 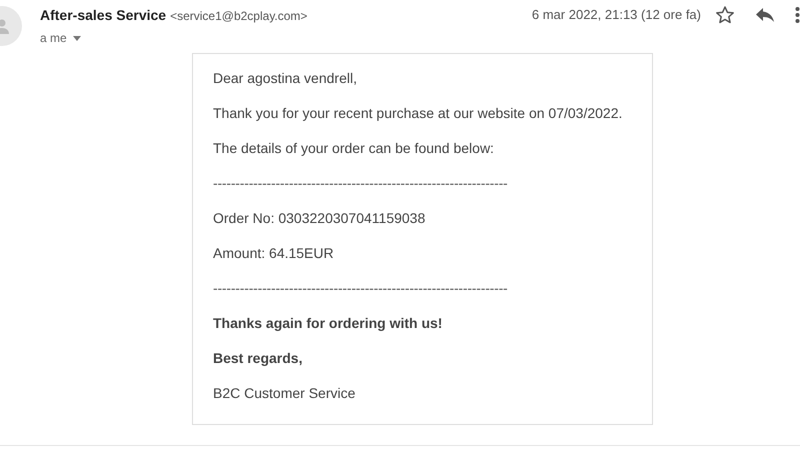 What do you see at coordinates (765, 15) in the screenshot?
I see `reply-icon` at bounding box center [765, 15].